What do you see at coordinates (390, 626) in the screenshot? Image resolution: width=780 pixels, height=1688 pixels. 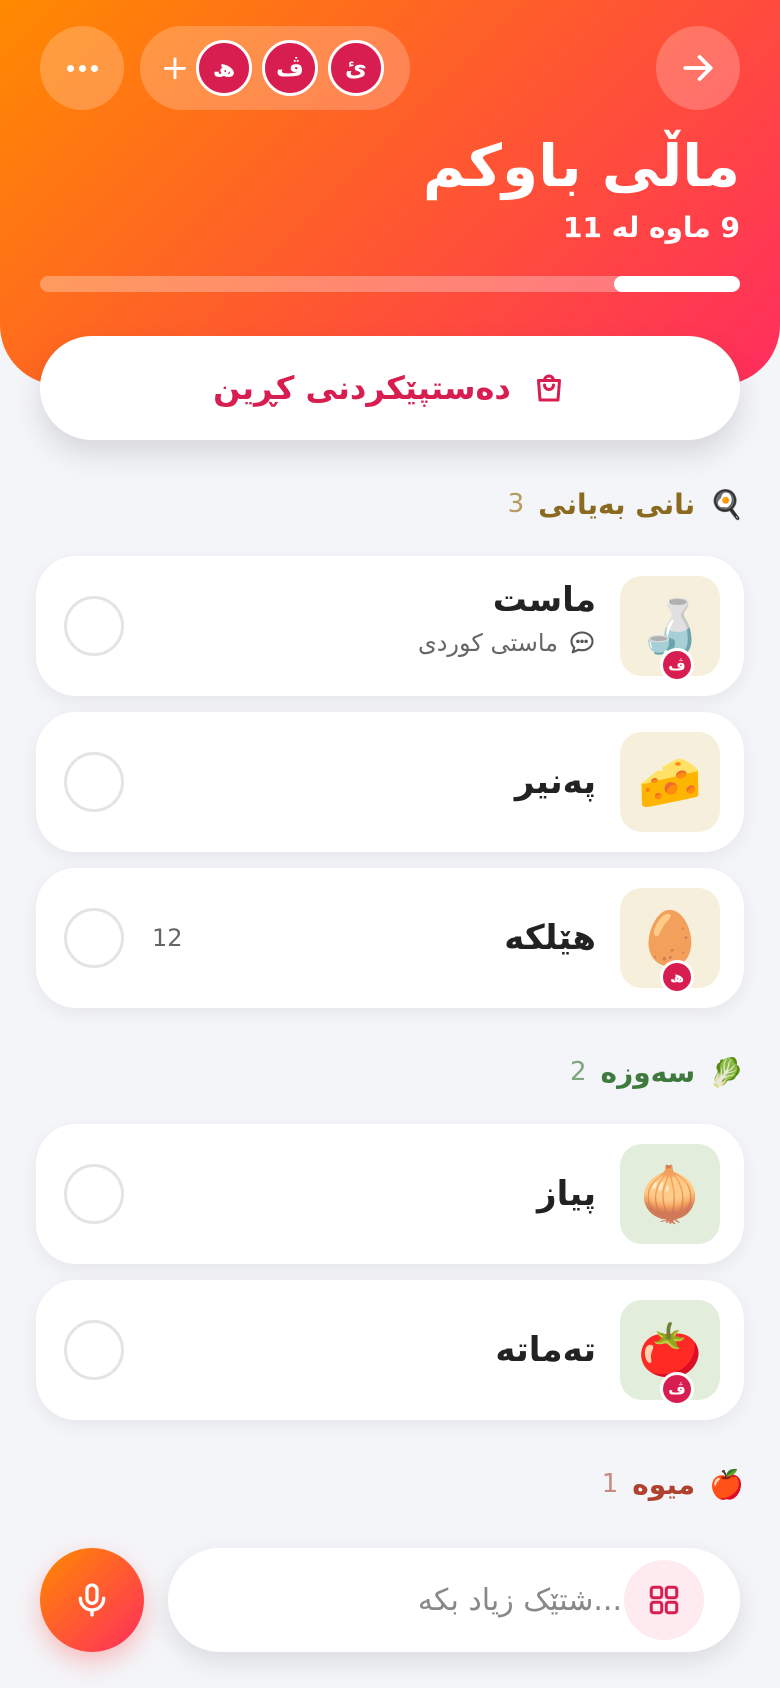 I see `list-item: 🍶 ڤ ماست ماستی کوردی` at bounding box center [390, 626].